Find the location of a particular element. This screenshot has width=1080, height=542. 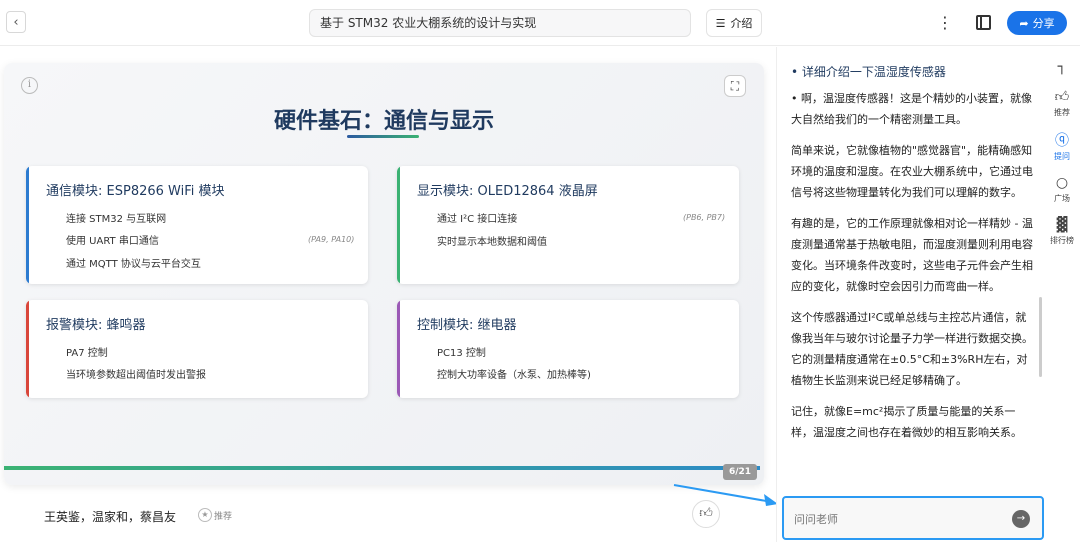

leaderboard-icon: ▓ is located at coordinates (1062, 225).